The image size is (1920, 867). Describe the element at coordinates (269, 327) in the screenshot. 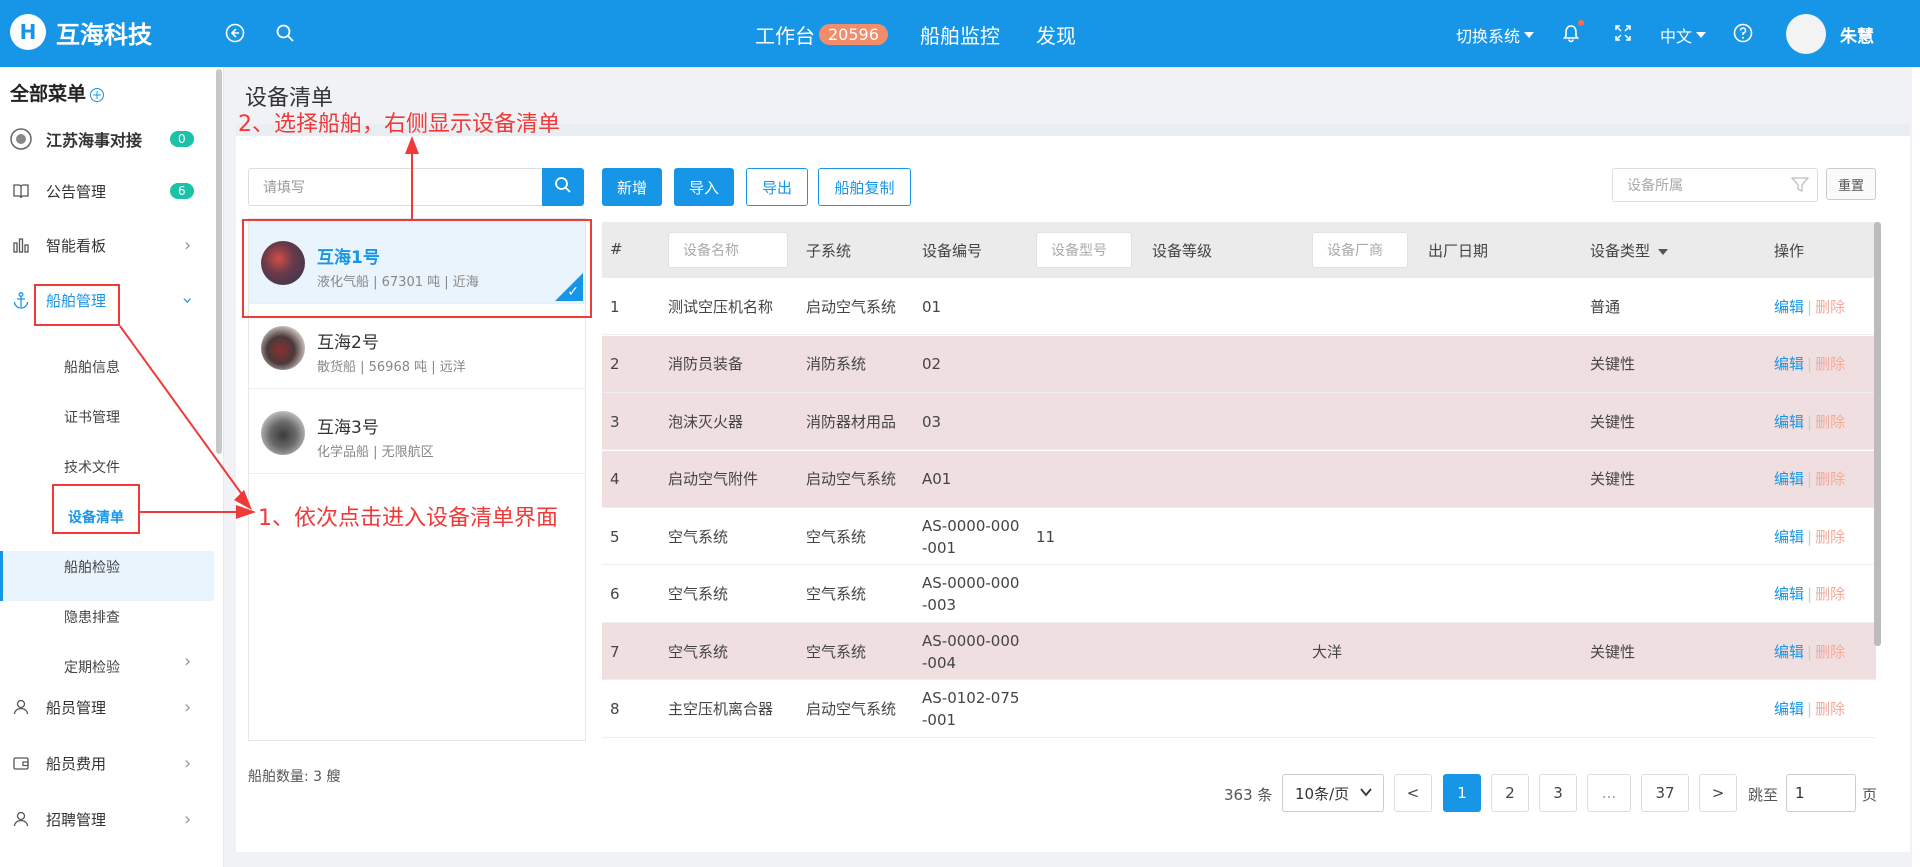

I see `annotation-arrows` at that location.